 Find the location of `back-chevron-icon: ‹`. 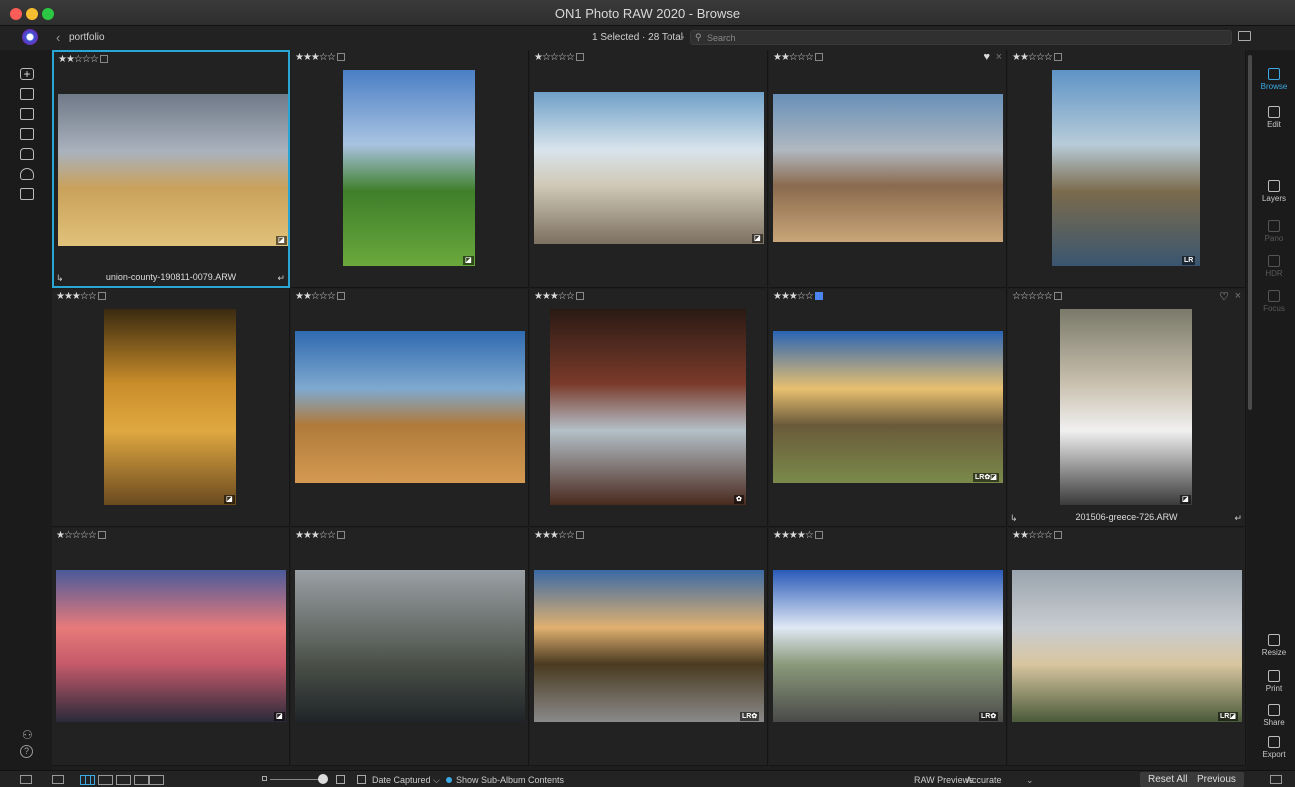

back-chevron-icon: ‹ is located at coordinates (58, 37).